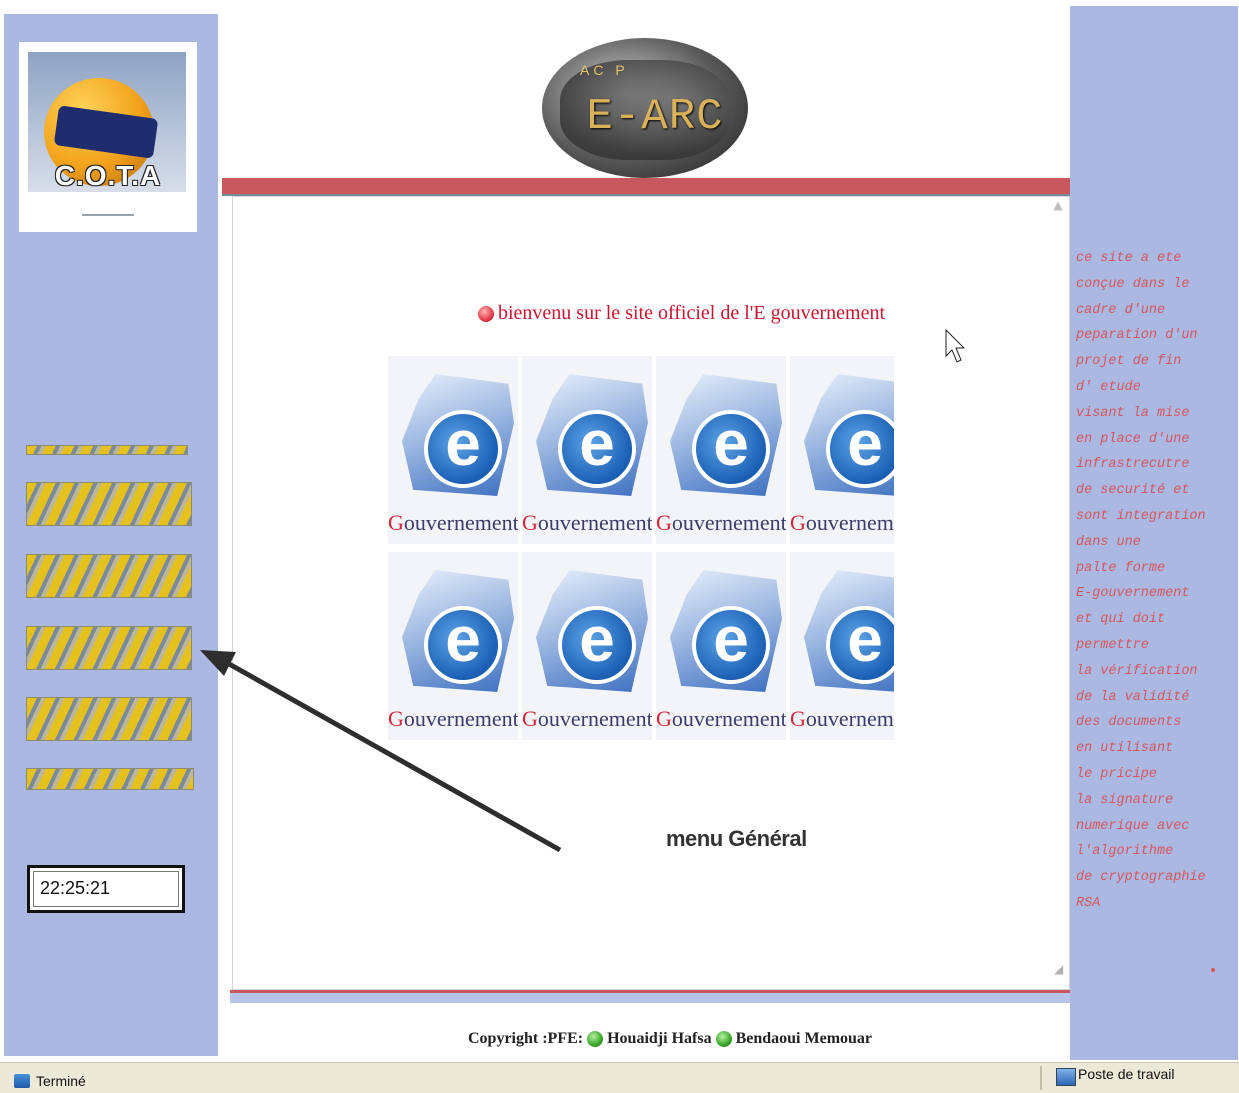  I want to click on description-line: la vérification, so click(1137, 671).